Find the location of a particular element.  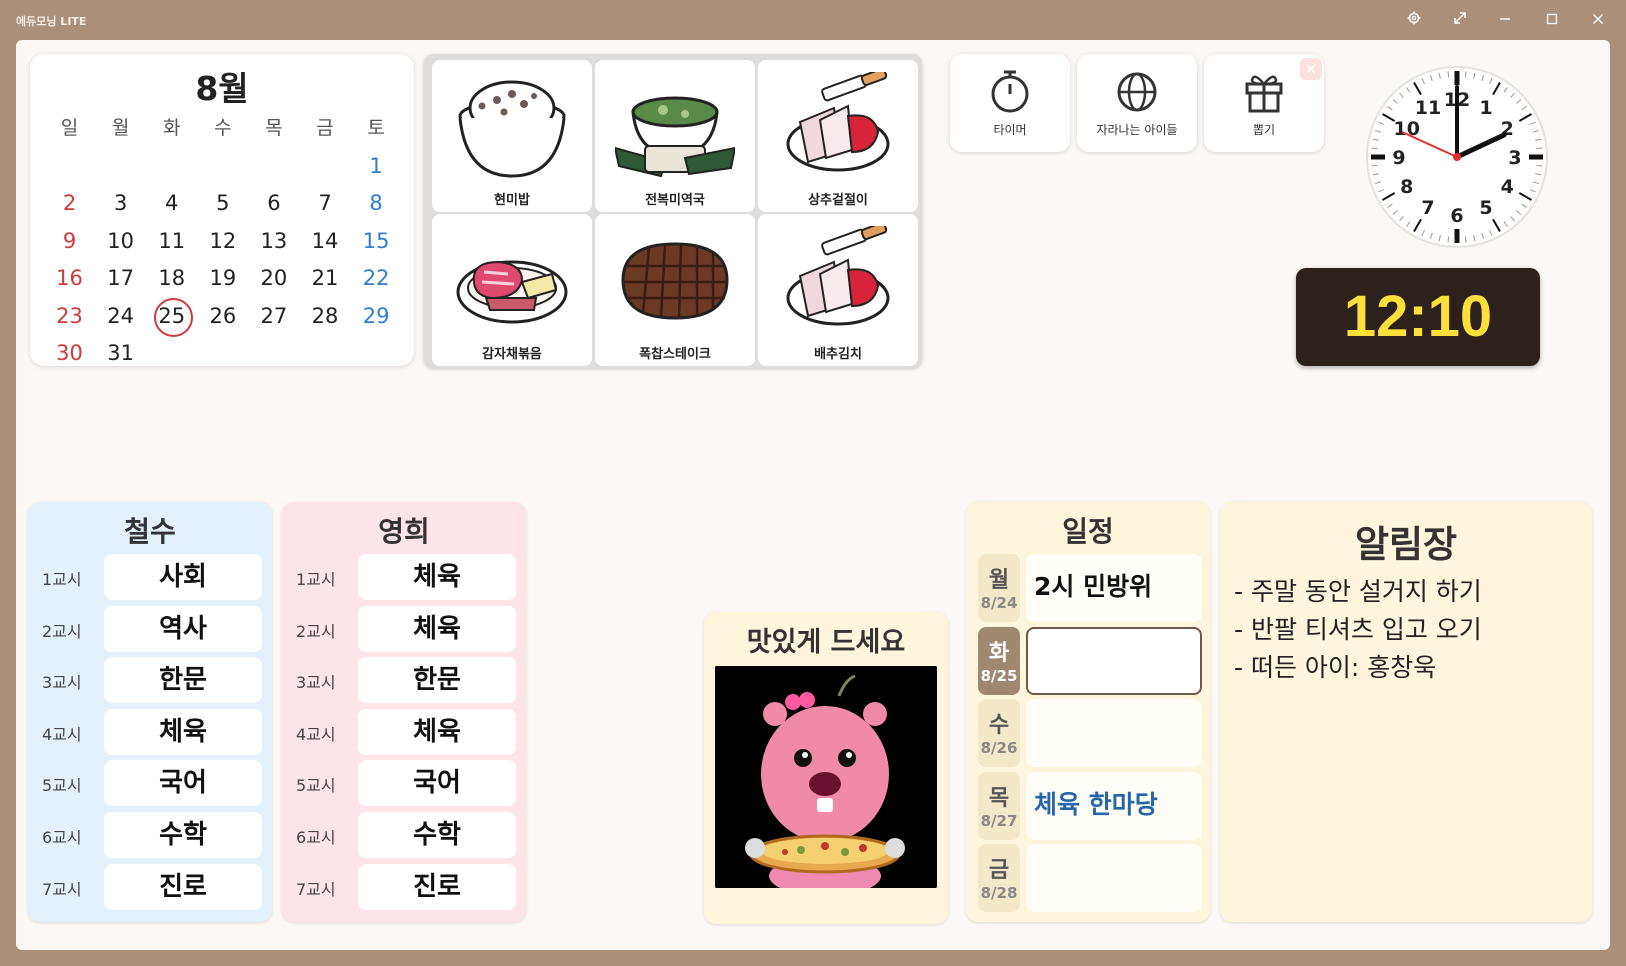

weekday-header: 월 is located at coordinates (120, 128).